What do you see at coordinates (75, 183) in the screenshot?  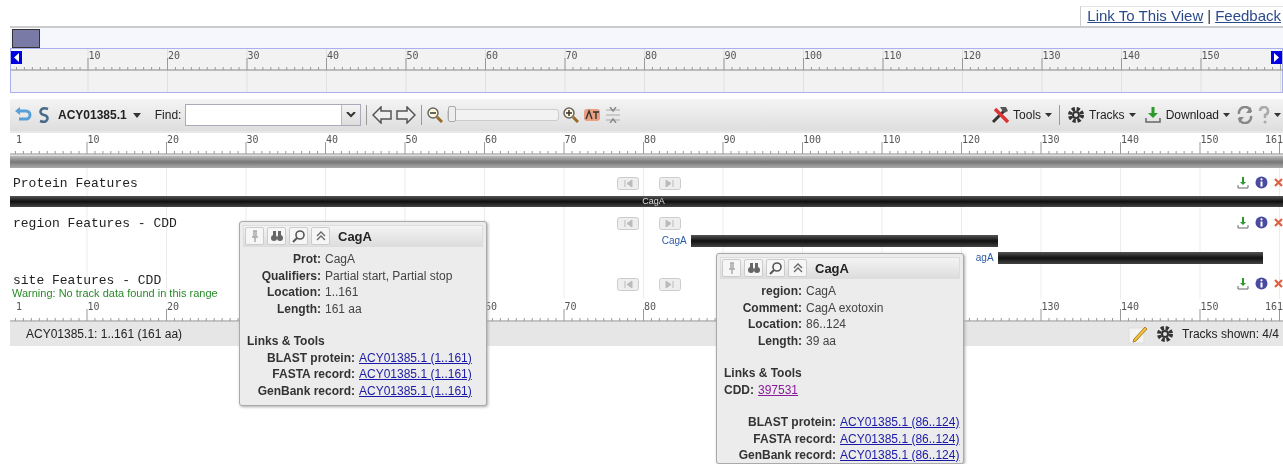 I see `track-title: Protein Features` at bounding box center [75, 183].